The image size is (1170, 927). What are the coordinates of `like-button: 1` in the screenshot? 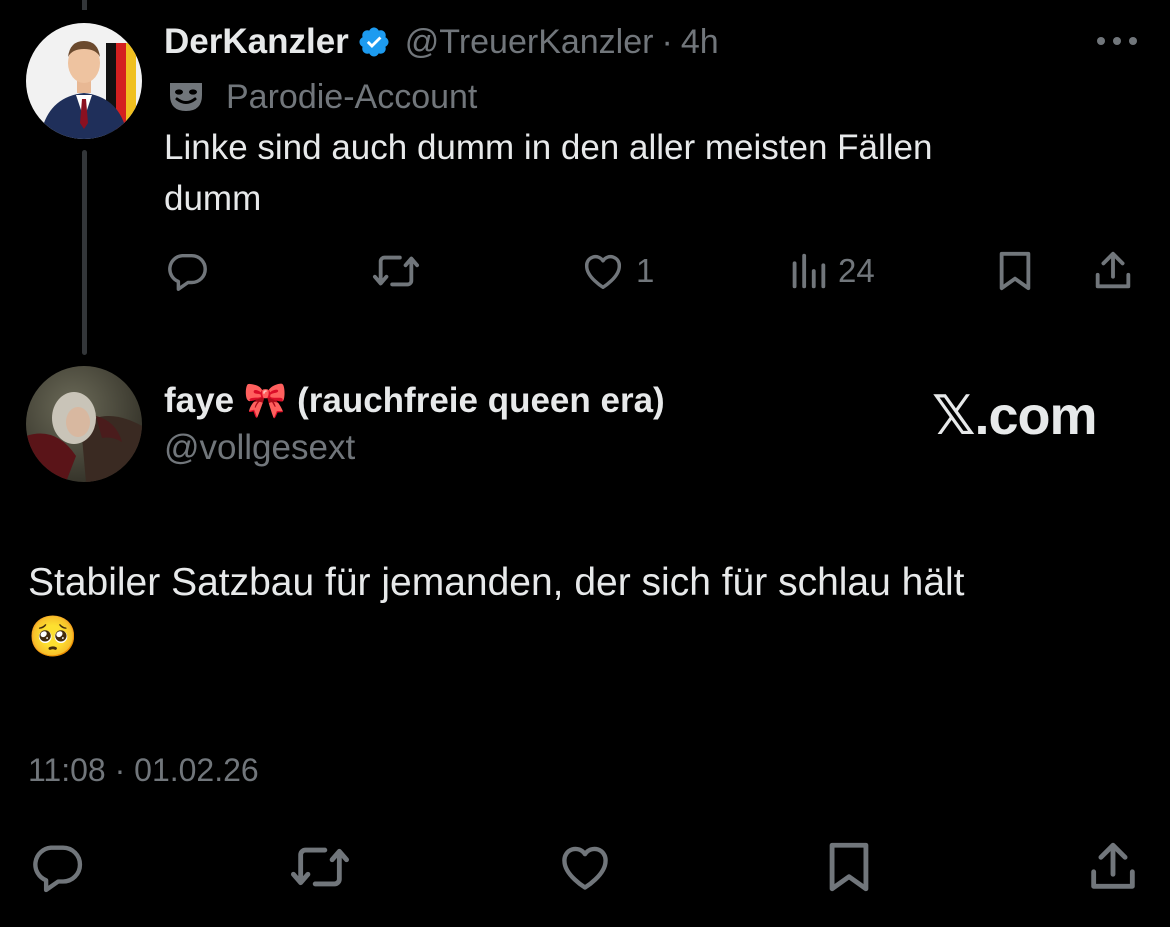 It's located at (617, 271).